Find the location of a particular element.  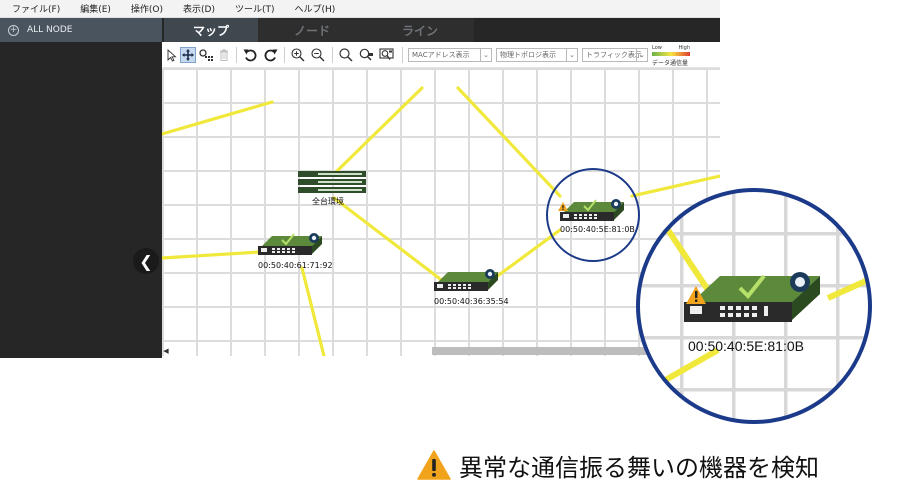

traffic-legend: Low High データ通信量 is located at coordinates (672, 56).